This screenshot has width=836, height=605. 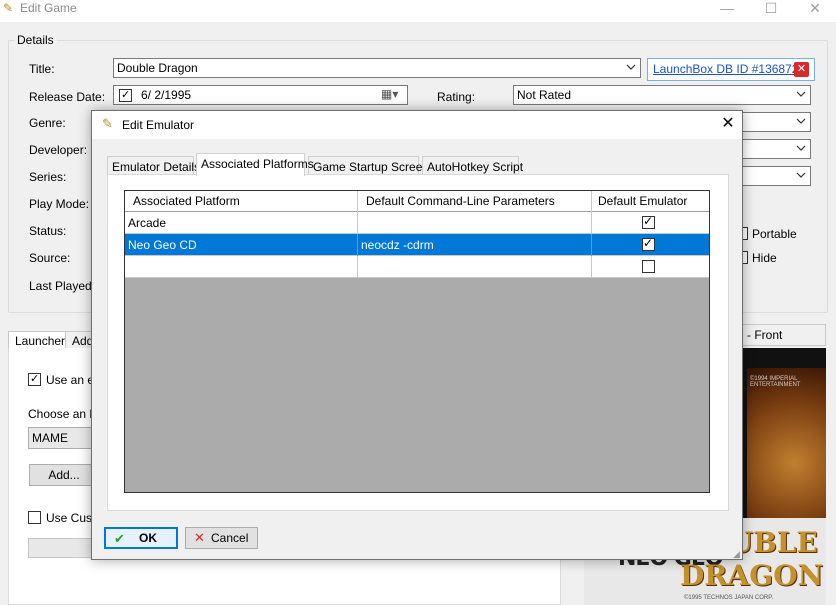 What do you see at coordinates (62, 286) in the screenshot?
I see `last-played-label: Last Played:` at bounding box center [62, 286].